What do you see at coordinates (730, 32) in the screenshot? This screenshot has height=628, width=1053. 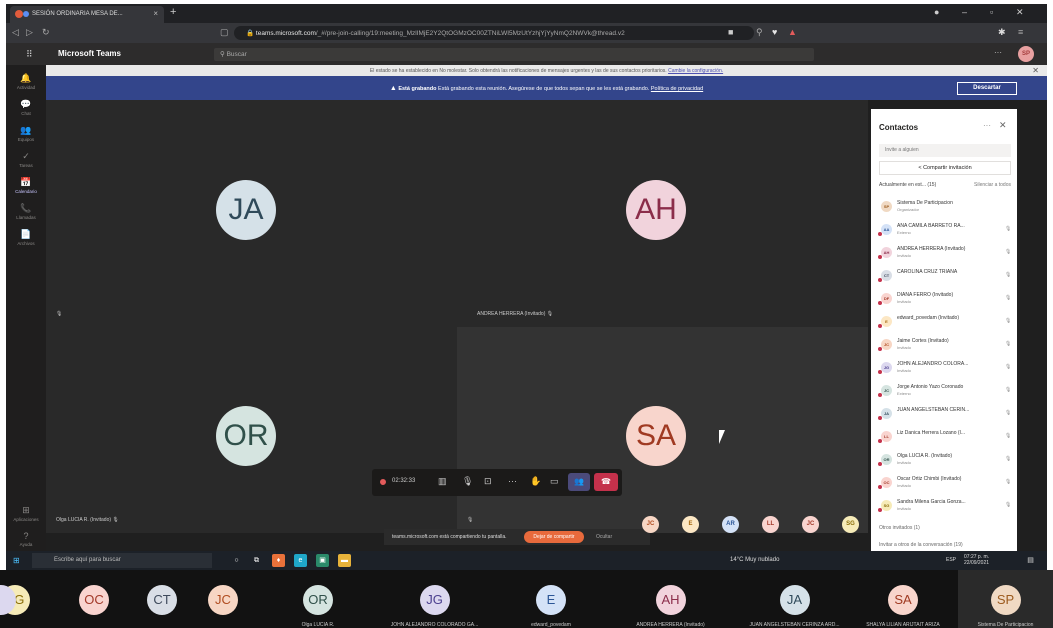 I see `camera-icon: ■` at bounding box center [730, 32].